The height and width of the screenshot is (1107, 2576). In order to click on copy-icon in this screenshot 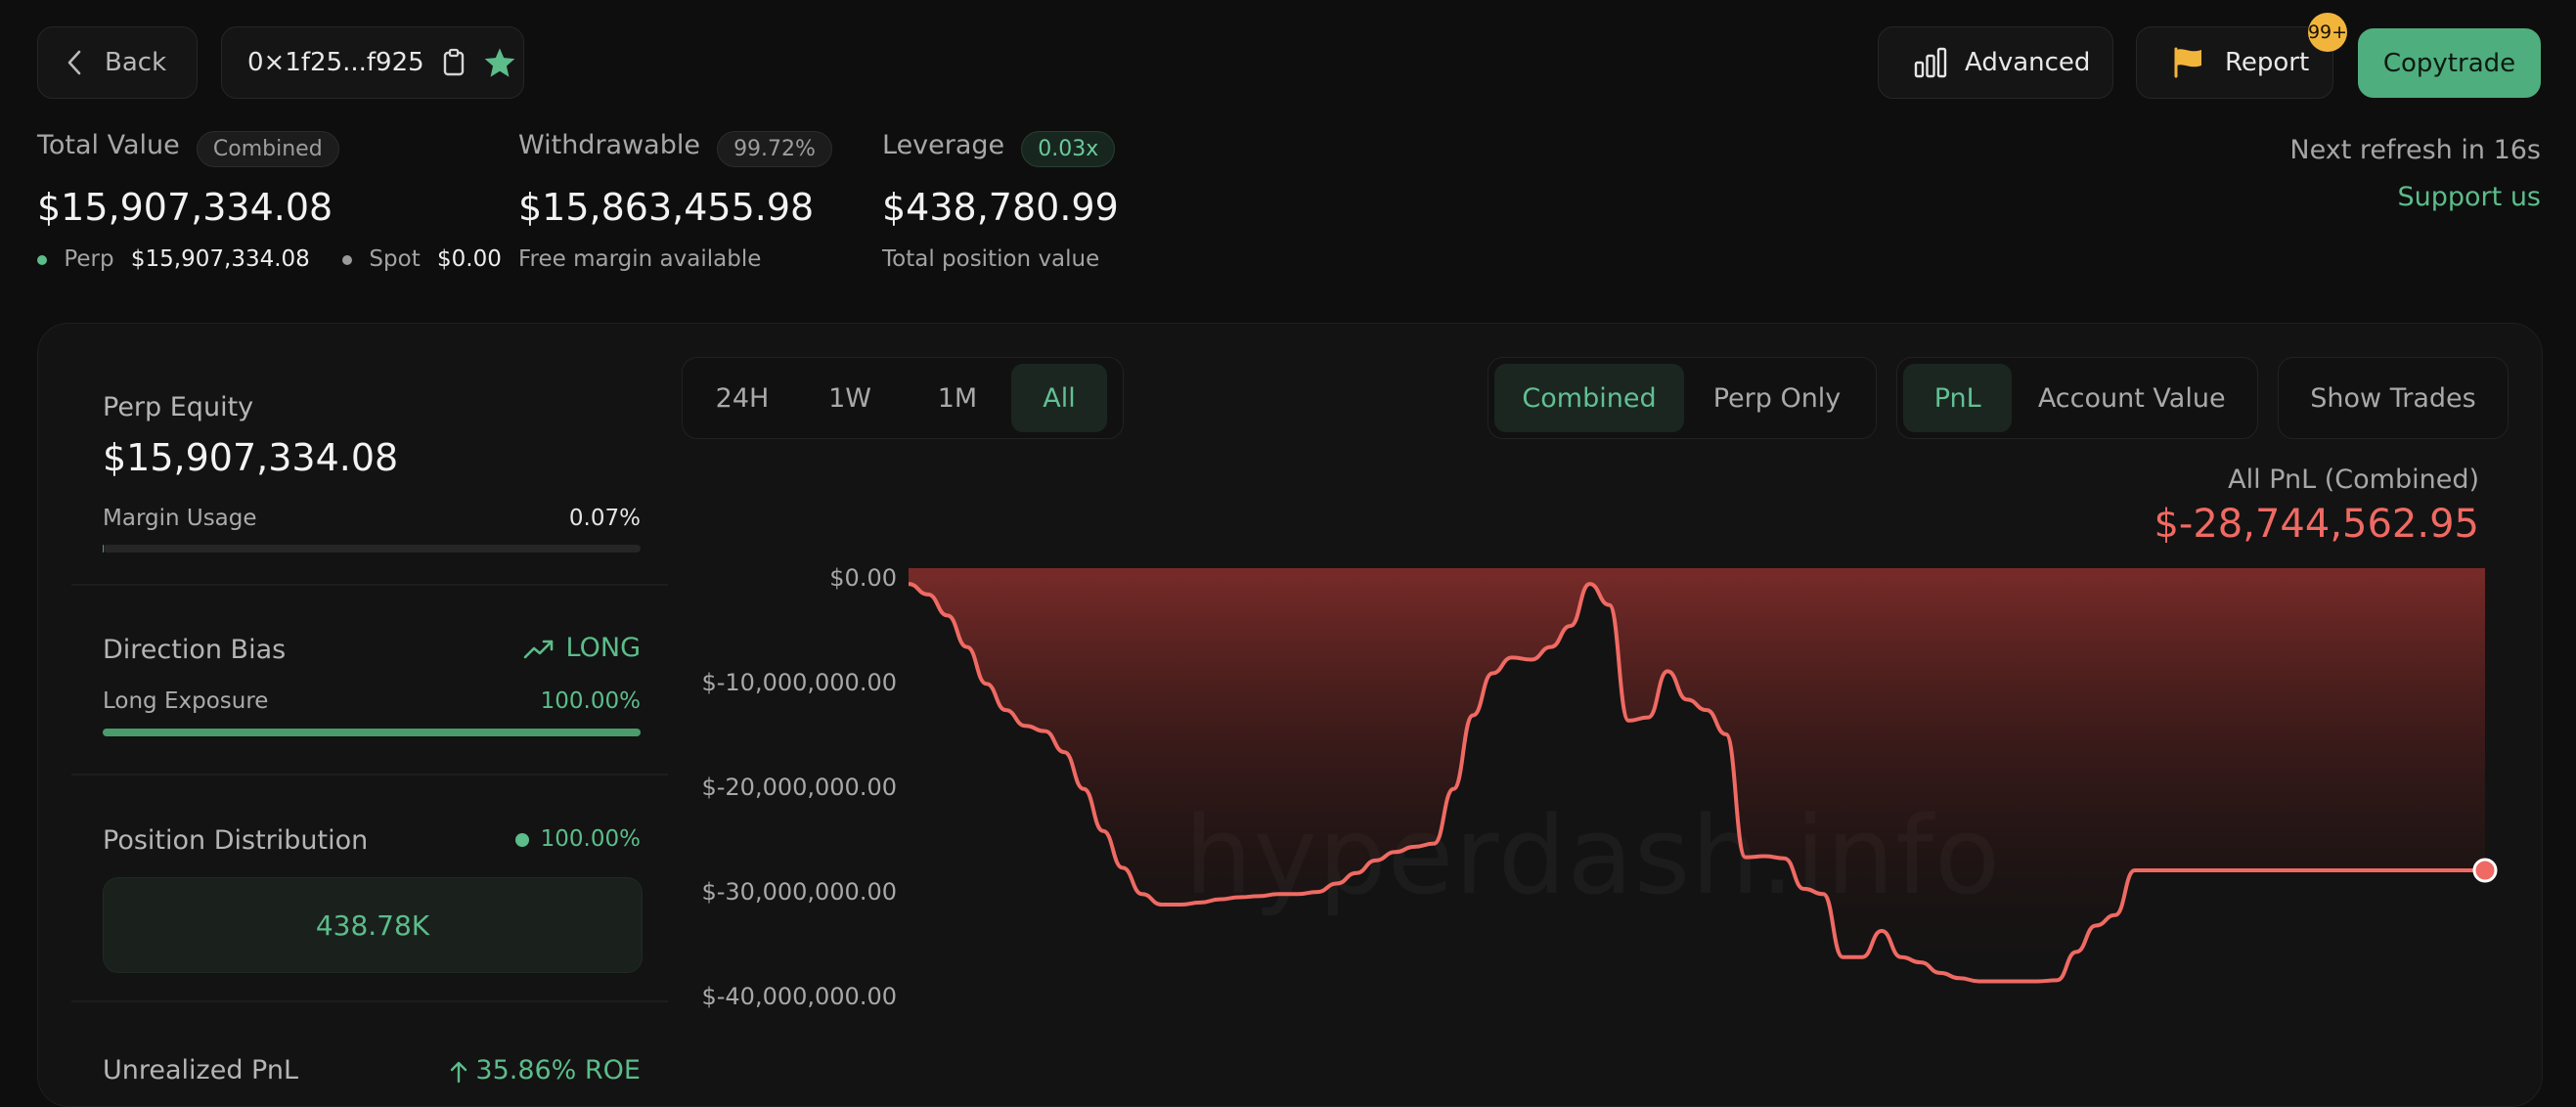, I will do `click(454, 62)`.